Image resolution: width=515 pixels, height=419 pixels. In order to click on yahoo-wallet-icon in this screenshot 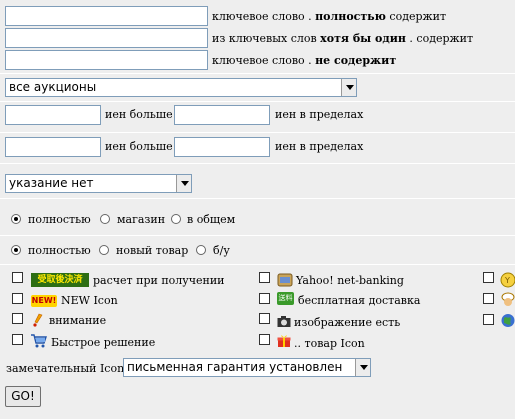, I will do `click(285, 280)`.